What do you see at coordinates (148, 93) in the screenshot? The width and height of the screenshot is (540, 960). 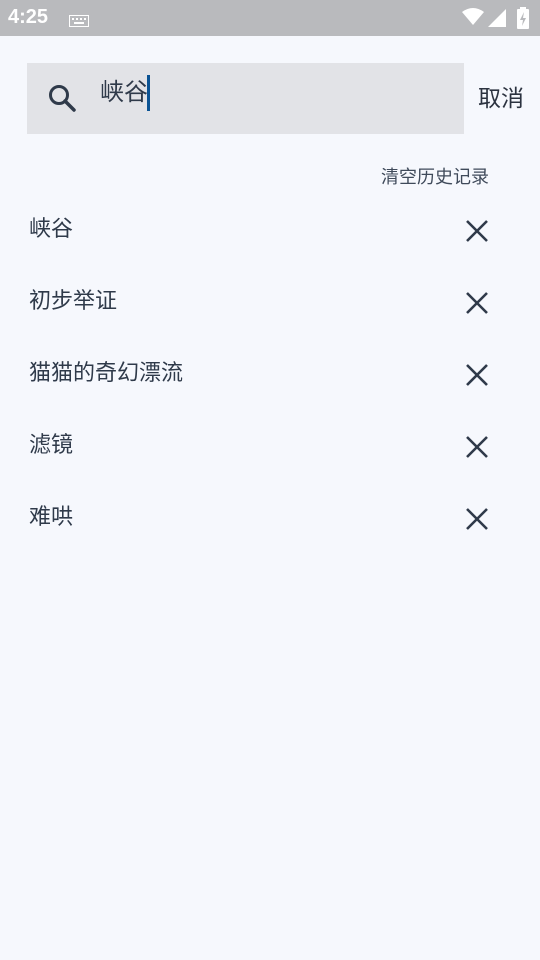 I see `text-caret` at bounding box center [148, 93].